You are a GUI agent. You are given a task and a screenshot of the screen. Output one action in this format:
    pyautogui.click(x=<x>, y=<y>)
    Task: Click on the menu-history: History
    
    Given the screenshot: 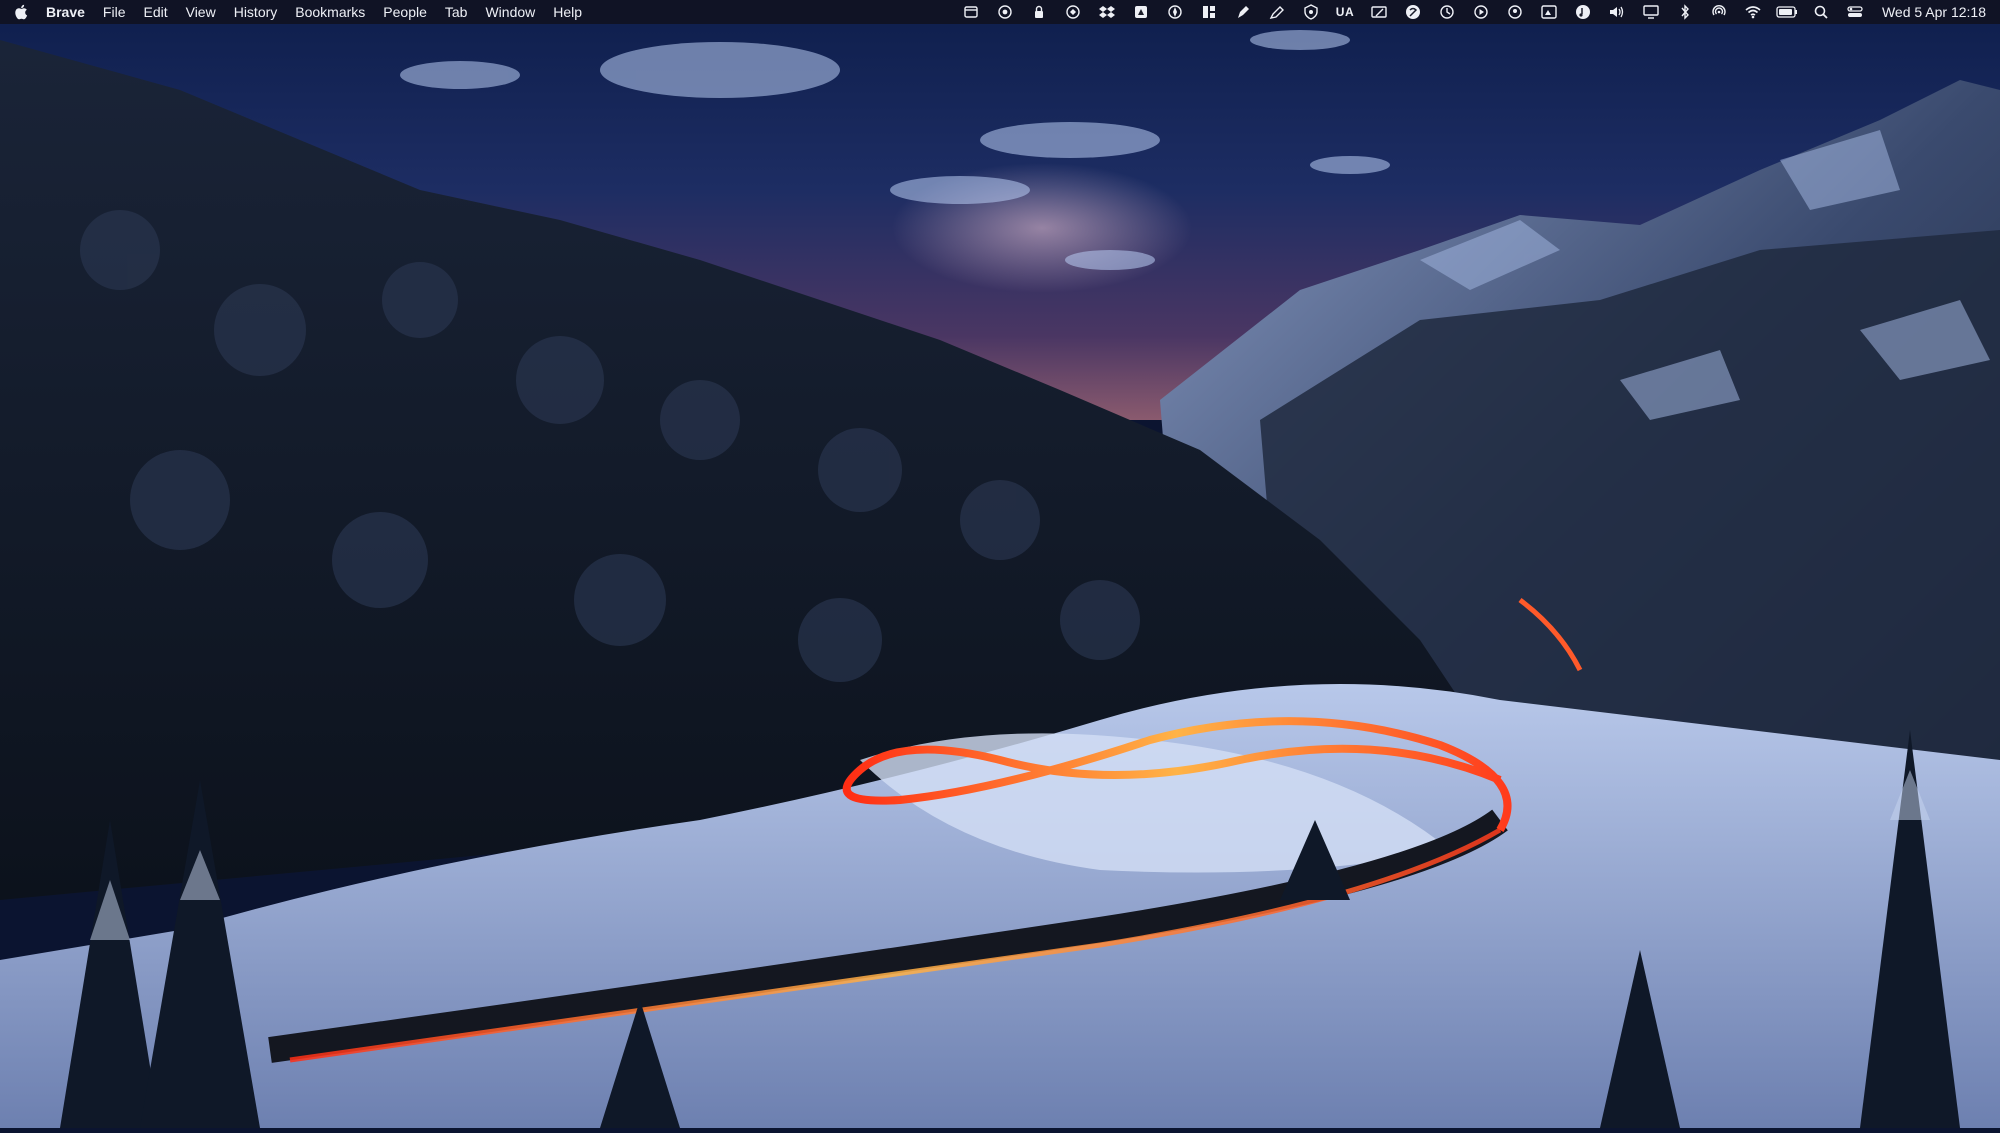 What is the action you would take?
    pyautogui.click(x=256, y=12)
    